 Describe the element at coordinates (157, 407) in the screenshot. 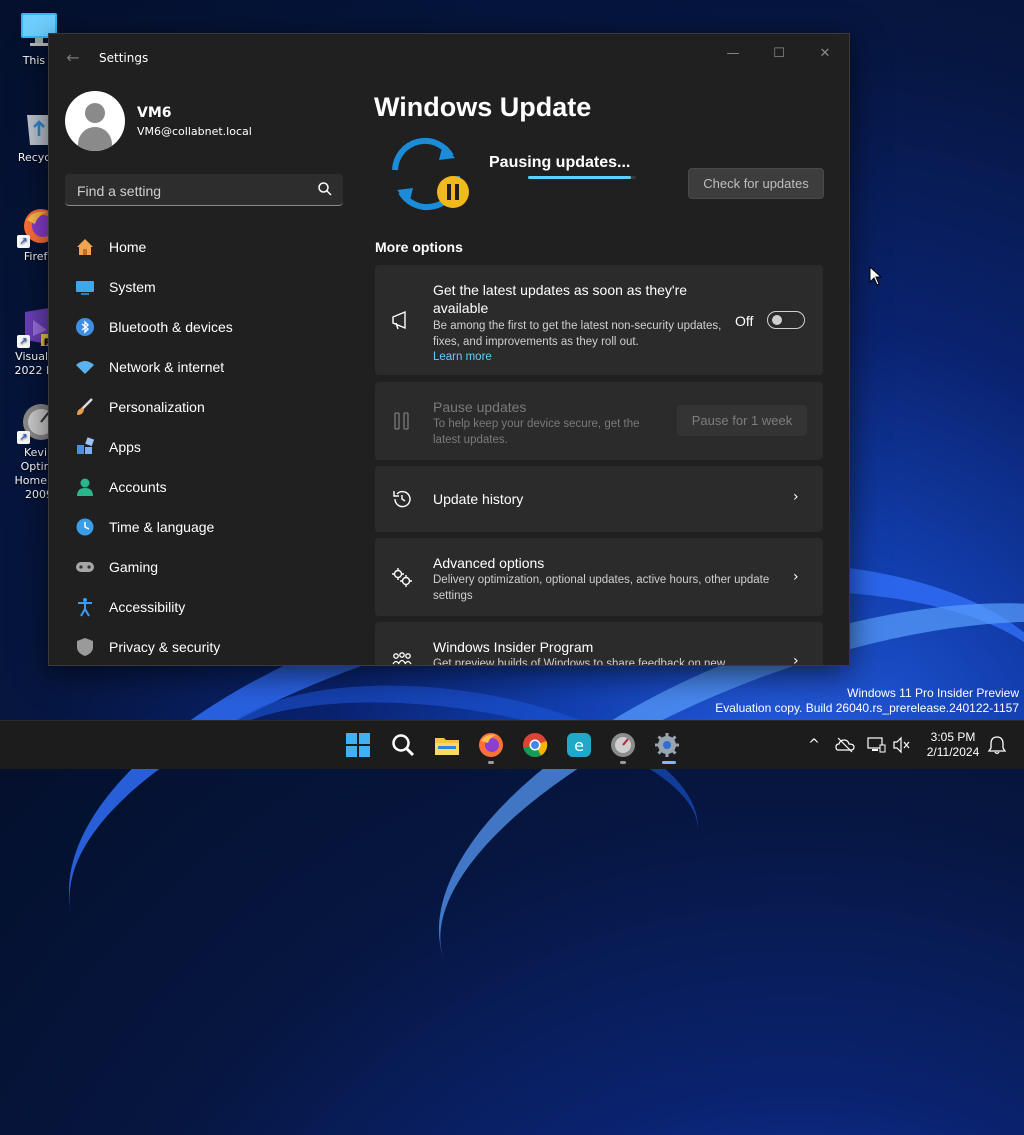

I see `sidebar-item-label: Personalization` at that location.